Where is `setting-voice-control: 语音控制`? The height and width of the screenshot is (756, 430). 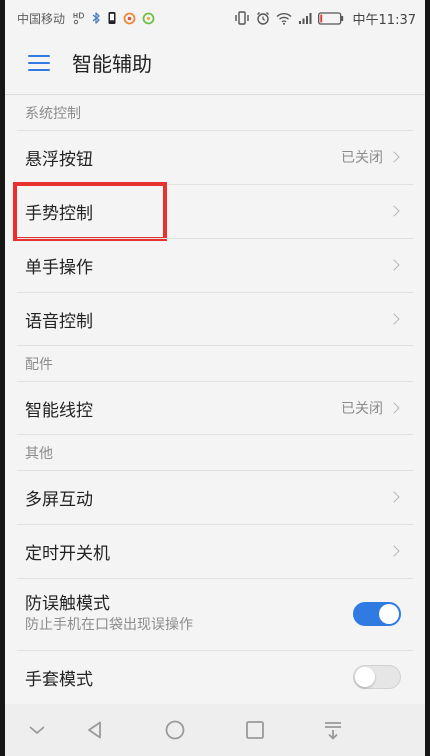
setting-voice-control: 语音控制 is located at coordinates (215, 319).